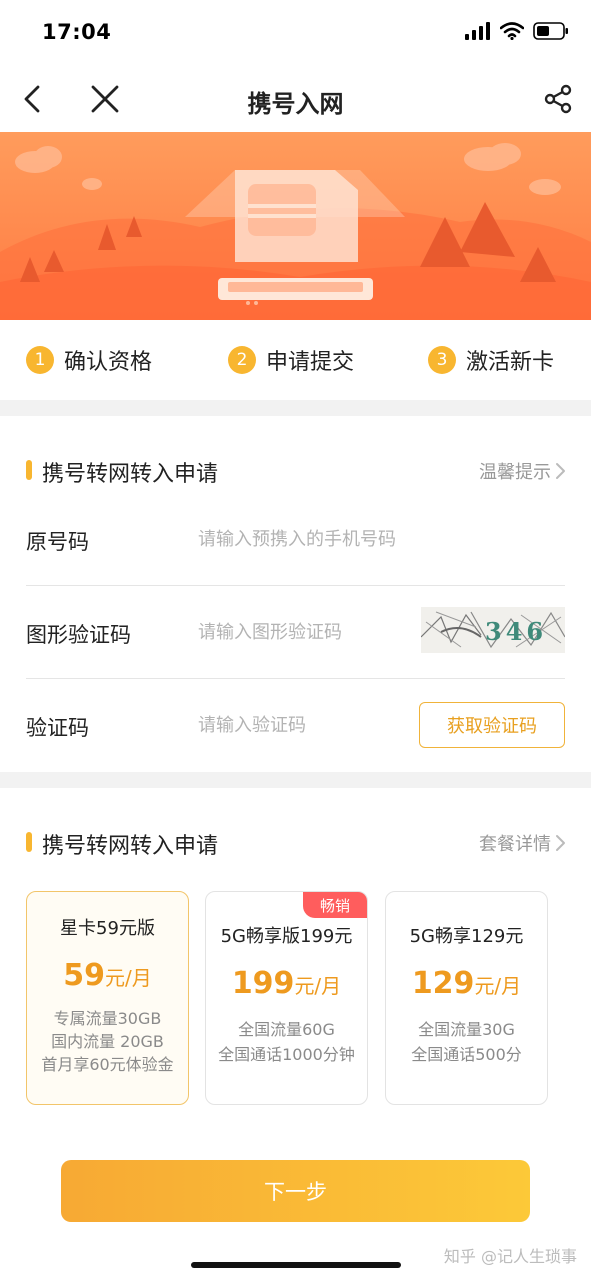  I want to click on plan-features: 专属流量30GB 国内流量 20GB 首月享60元体验金, so click(107, 1041).